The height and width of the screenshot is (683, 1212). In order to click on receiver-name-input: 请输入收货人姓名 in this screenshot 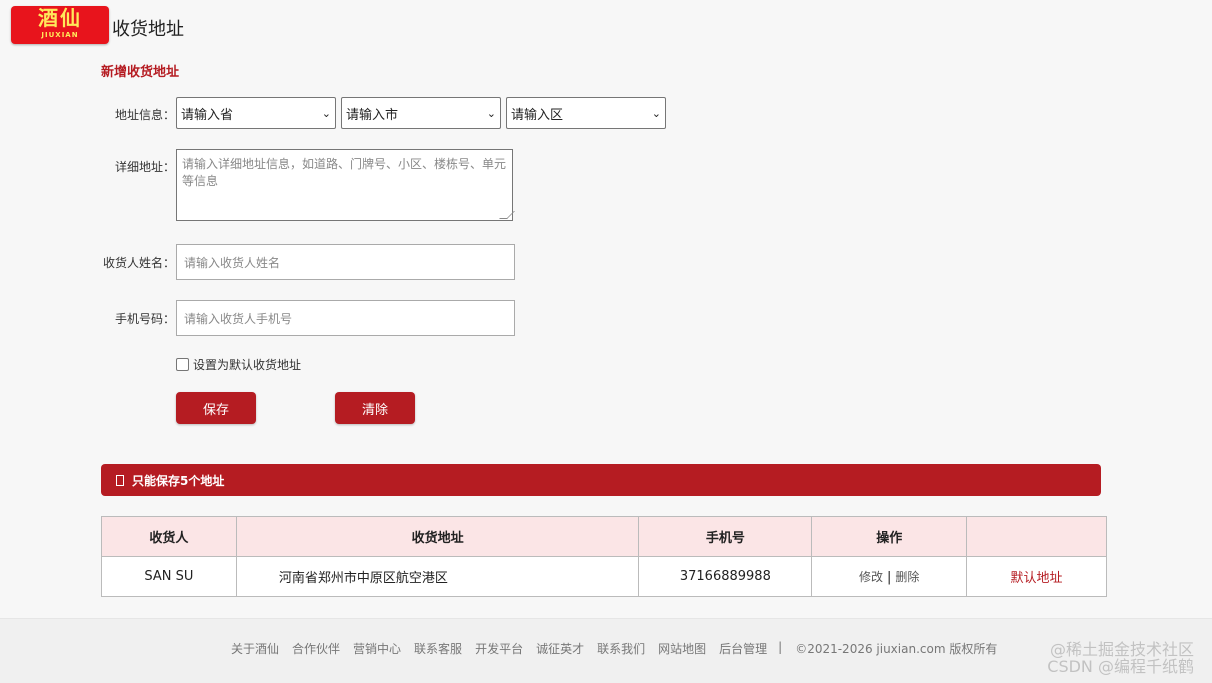, I will do `click(345, 262)`.